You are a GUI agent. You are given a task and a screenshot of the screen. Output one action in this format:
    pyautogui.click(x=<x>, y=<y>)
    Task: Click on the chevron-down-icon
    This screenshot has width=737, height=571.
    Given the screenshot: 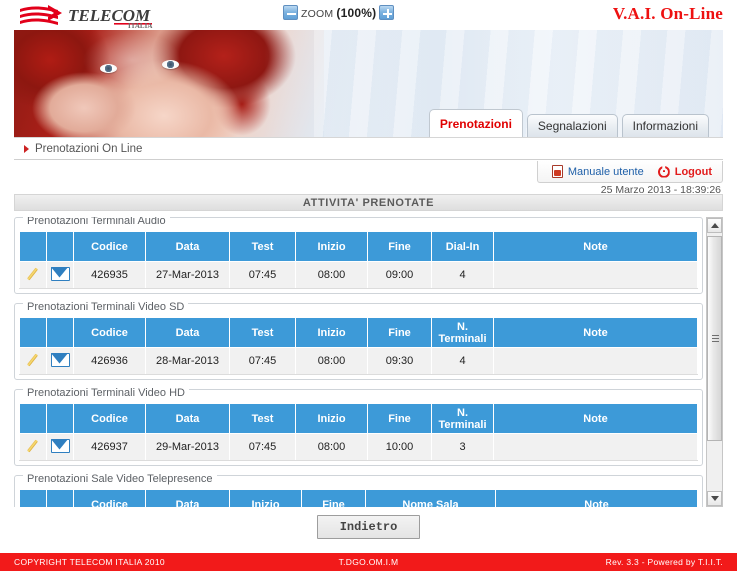 What is the action you would take?
    pyautogui.click(x=714, y=498)
    